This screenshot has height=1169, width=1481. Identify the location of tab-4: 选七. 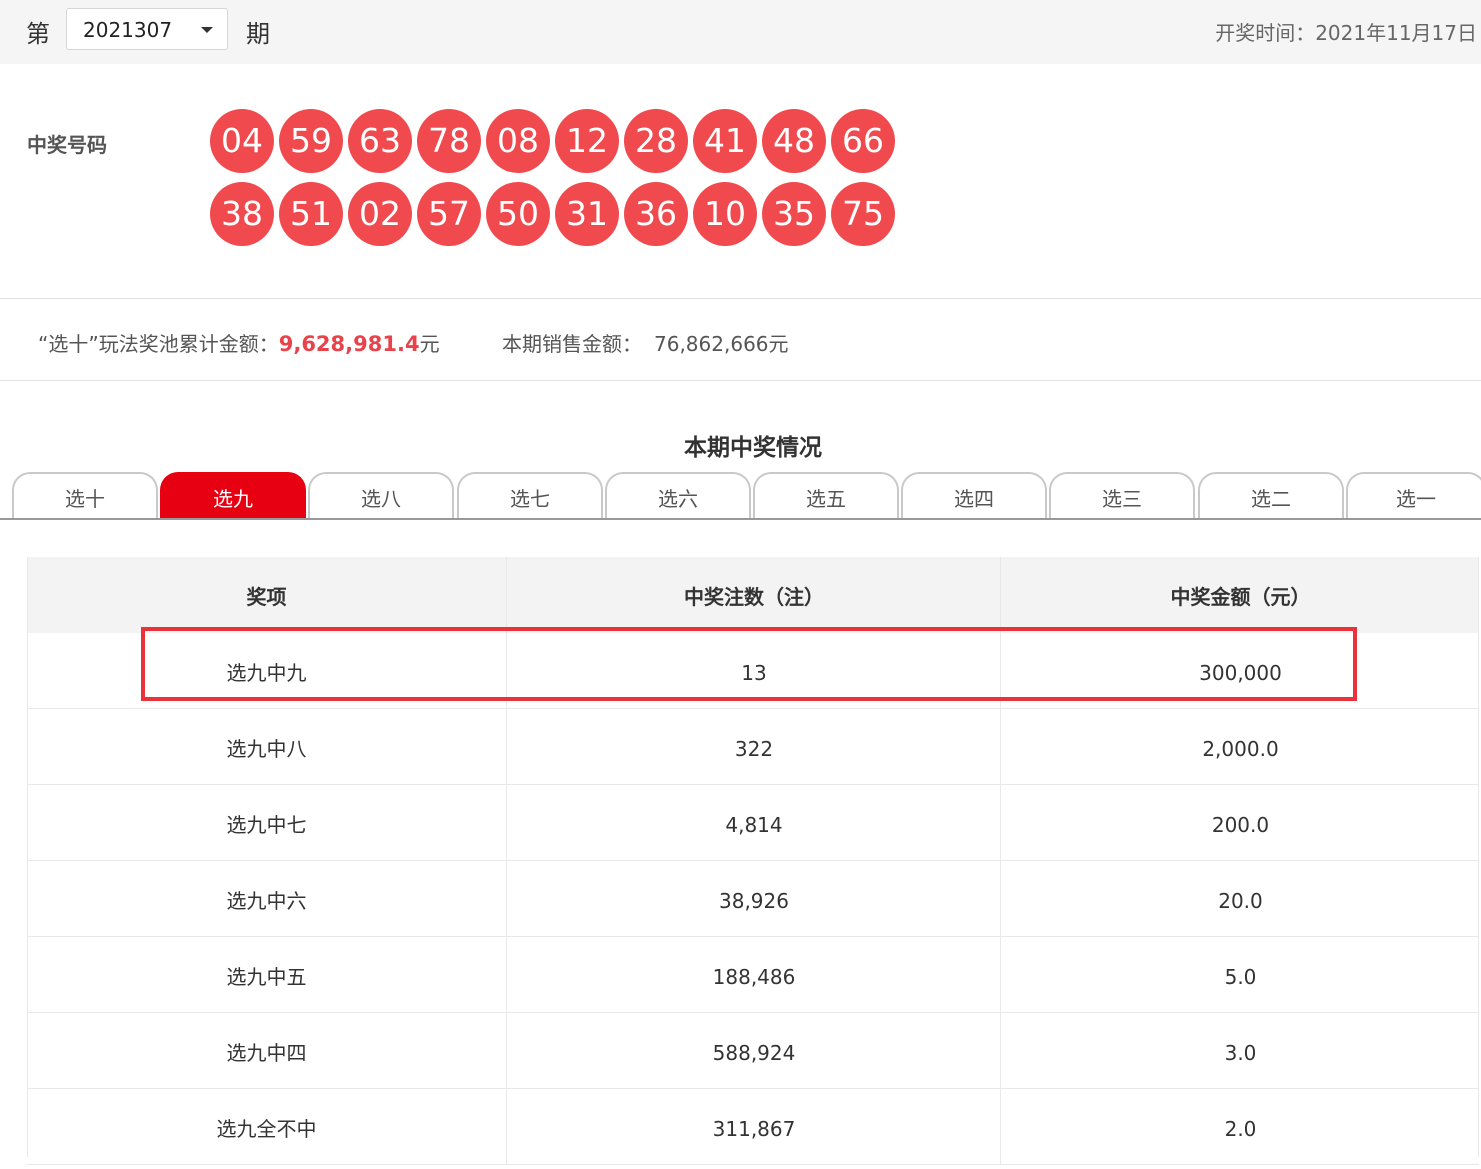
(530, 495).